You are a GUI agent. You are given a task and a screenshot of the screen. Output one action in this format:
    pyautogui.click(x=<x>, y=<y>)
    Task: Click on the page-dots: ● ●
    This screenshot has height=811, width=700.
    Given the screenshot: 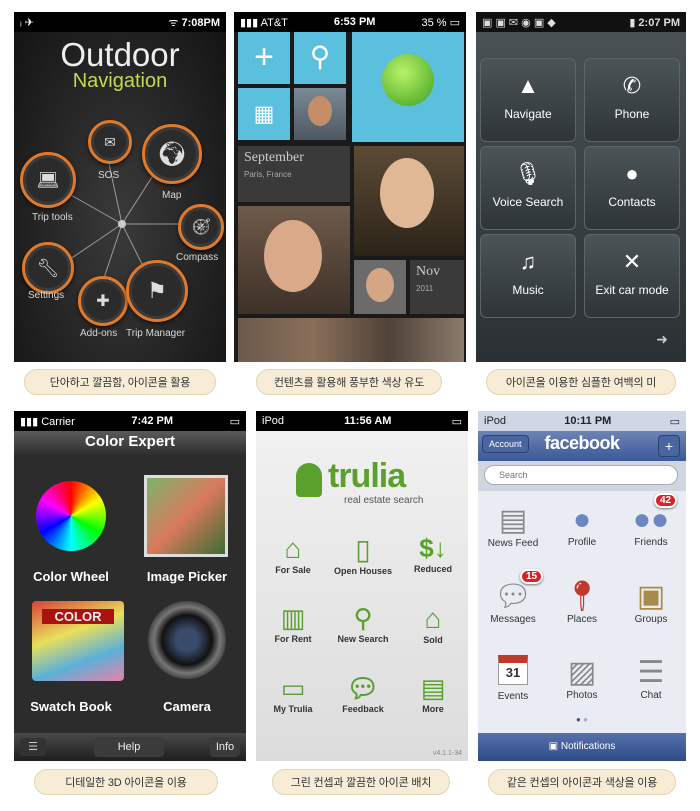 What is the action you would take?
    pyautogui.click(x=582, y=719)
    